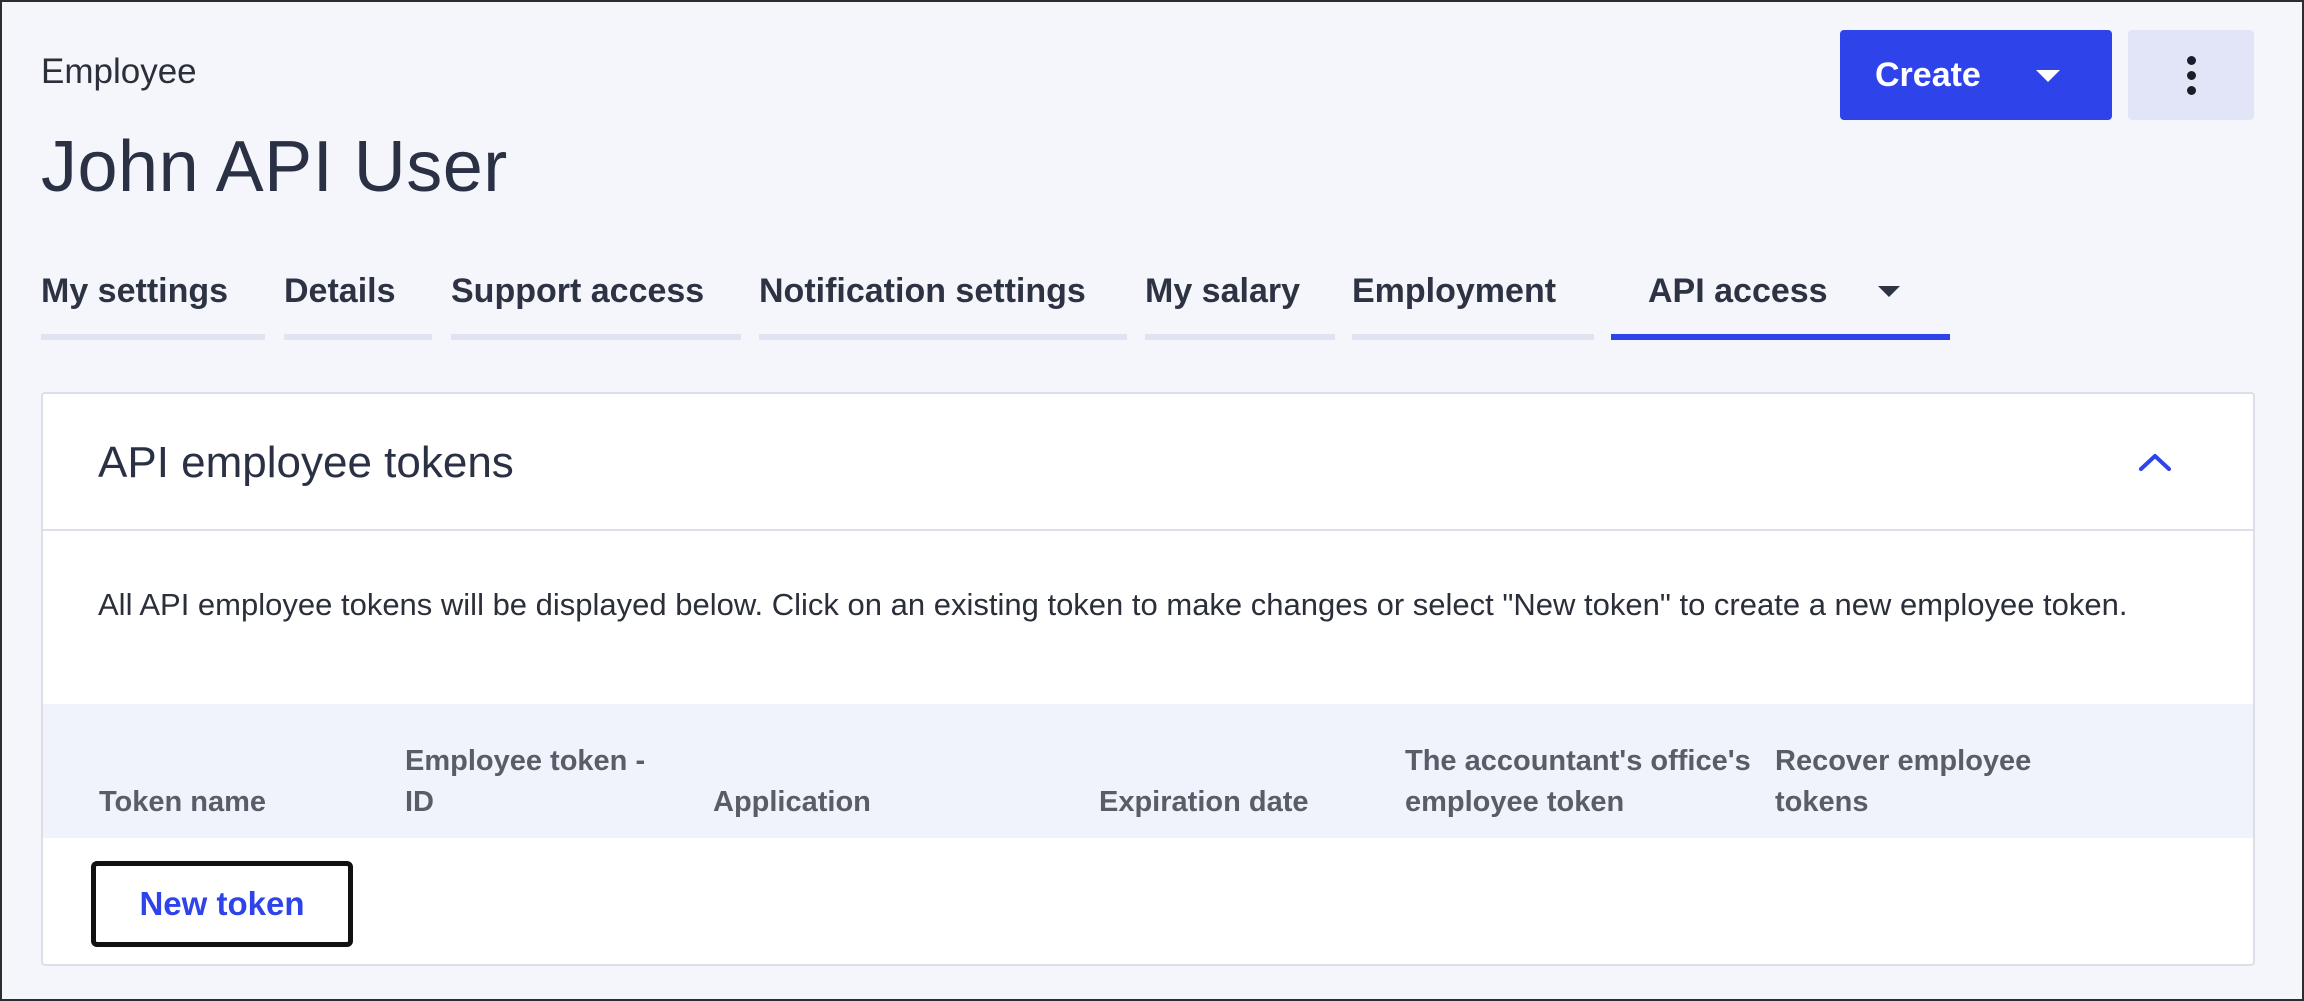 The width and height of the screenshot is (2304, 1001). Describe the element at coordinates (1148, 462) in the screenshot. I see `panel-header: API employee tokens` at that location.